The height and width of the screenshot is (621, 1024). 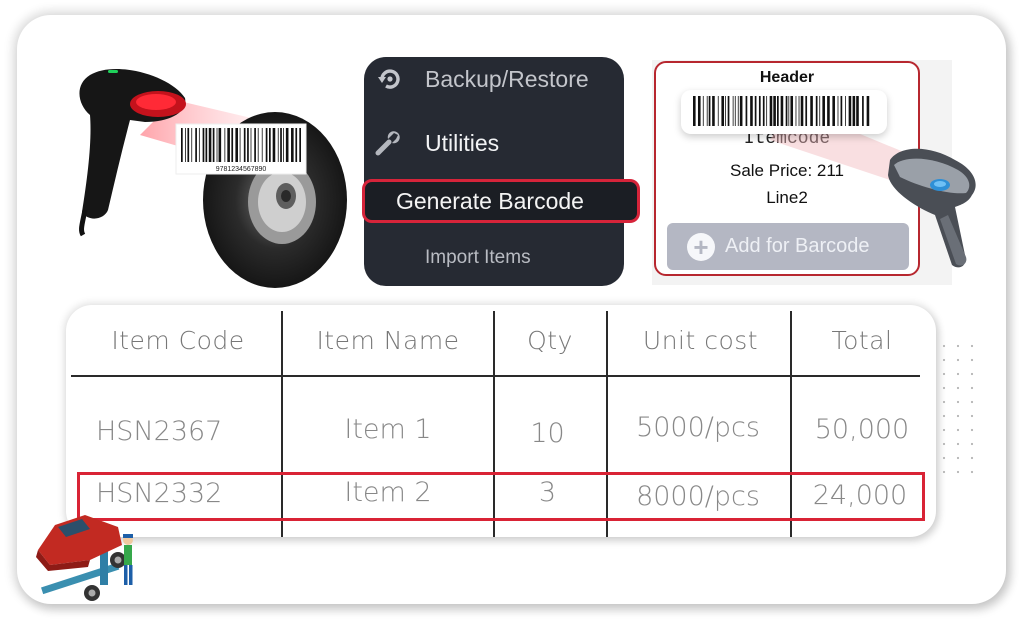 I want to click on label-barcode, so click(x=781, y=111).